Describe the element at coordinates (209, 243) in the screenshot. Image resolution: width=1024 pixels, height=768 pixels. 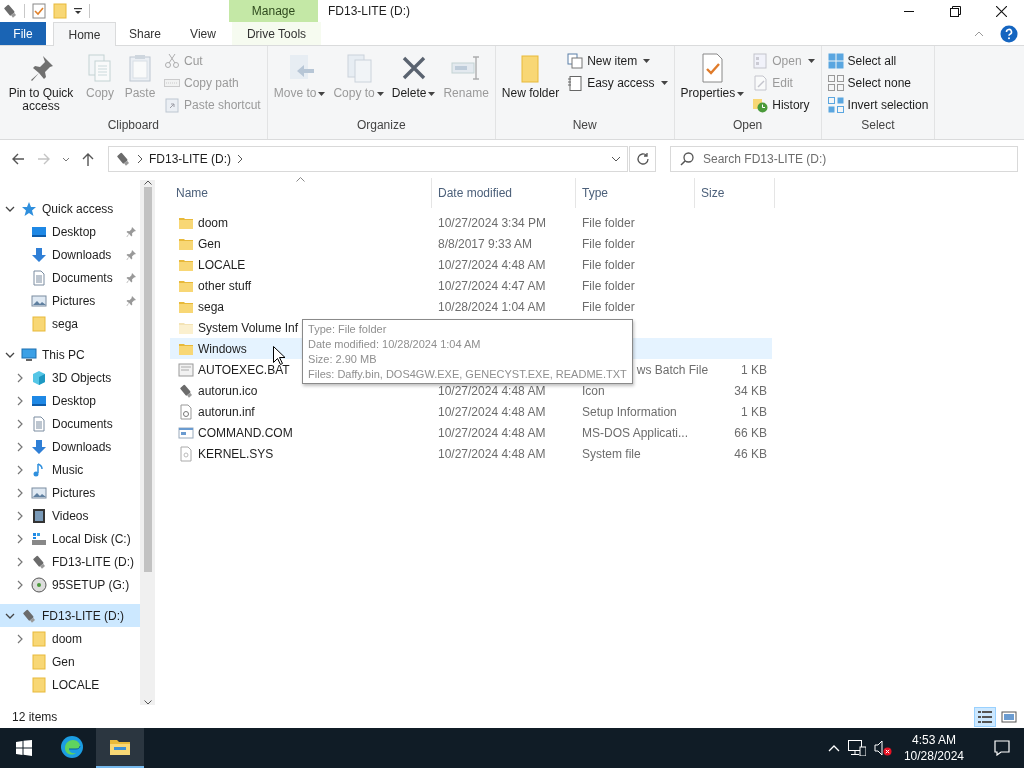
I see `file-name: Gen` at that location.